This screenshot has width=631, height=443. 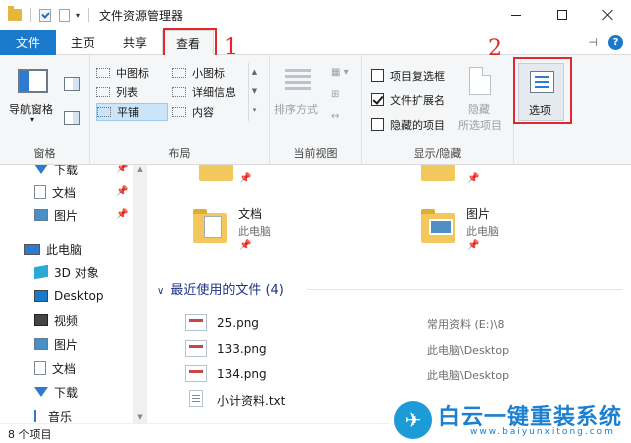 What do you see at coordinates (64, 15) in the screenshot?
I see `new-folder-icon` at bounding box center [64, 15].